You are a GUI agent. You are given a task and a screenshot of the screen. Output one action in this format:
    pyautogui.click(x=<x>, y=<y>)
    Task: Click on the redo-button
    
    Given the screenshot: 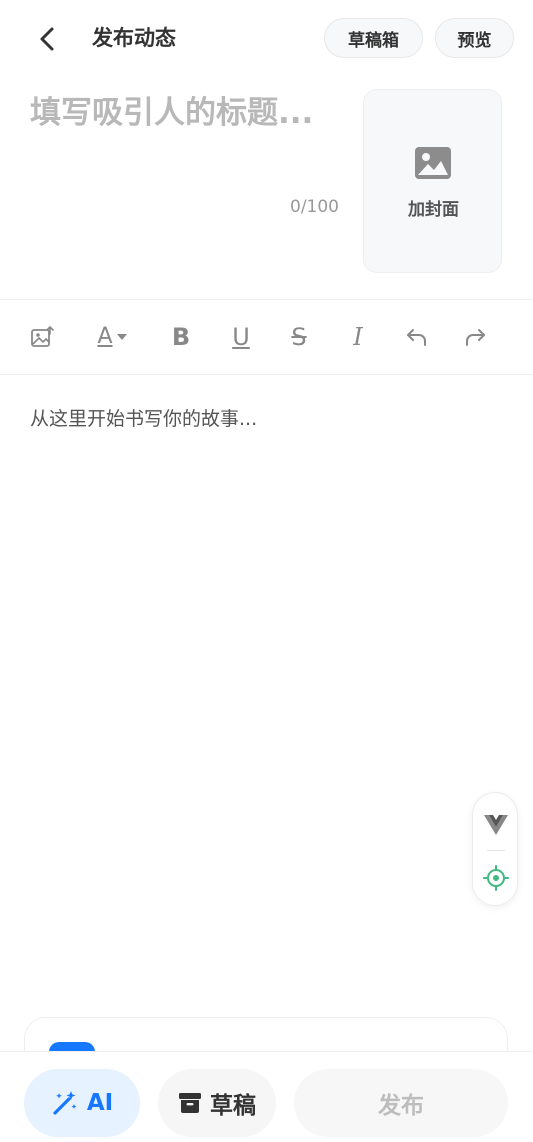 What is the action you would take?
    pyautogui.click(x=475, y=337)
    